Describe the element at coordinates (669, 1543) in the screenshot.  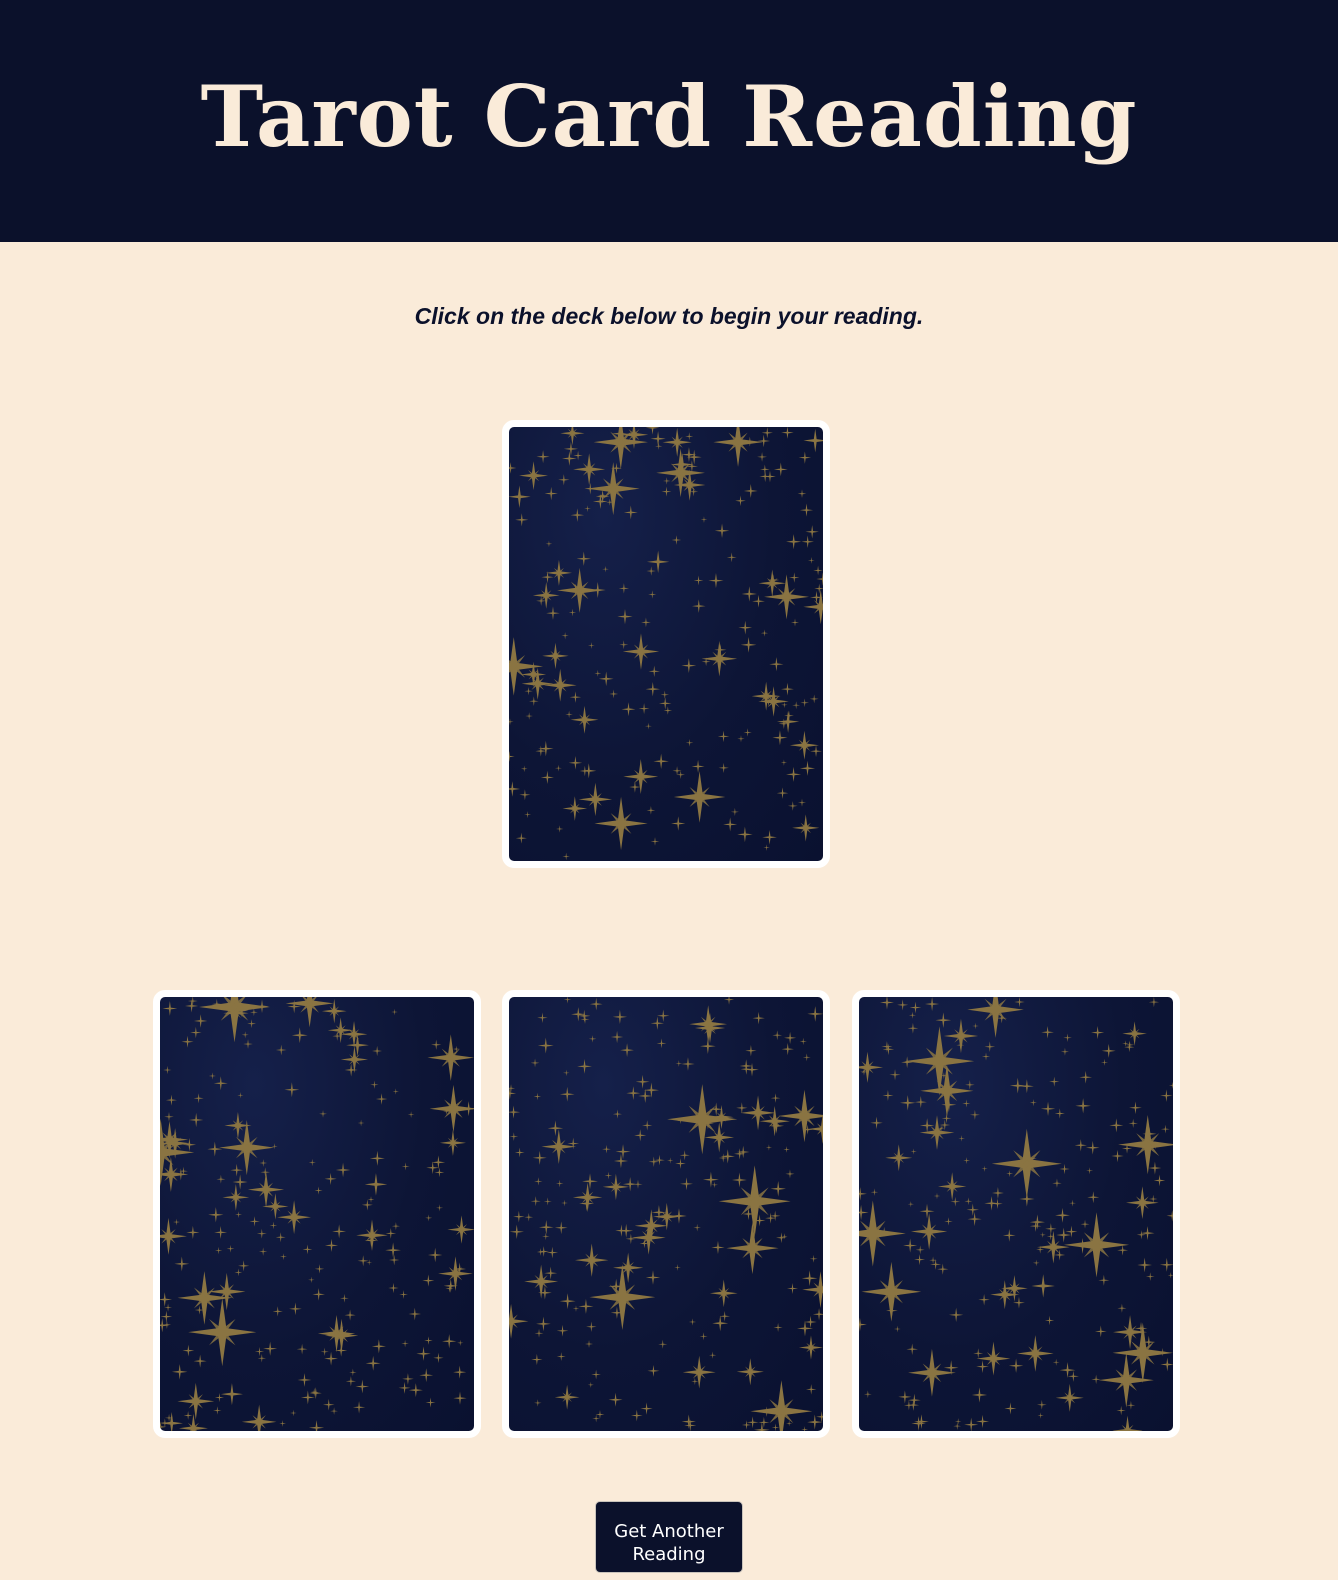
I see `get-another-reading-label: Get Another Reading` at that location.